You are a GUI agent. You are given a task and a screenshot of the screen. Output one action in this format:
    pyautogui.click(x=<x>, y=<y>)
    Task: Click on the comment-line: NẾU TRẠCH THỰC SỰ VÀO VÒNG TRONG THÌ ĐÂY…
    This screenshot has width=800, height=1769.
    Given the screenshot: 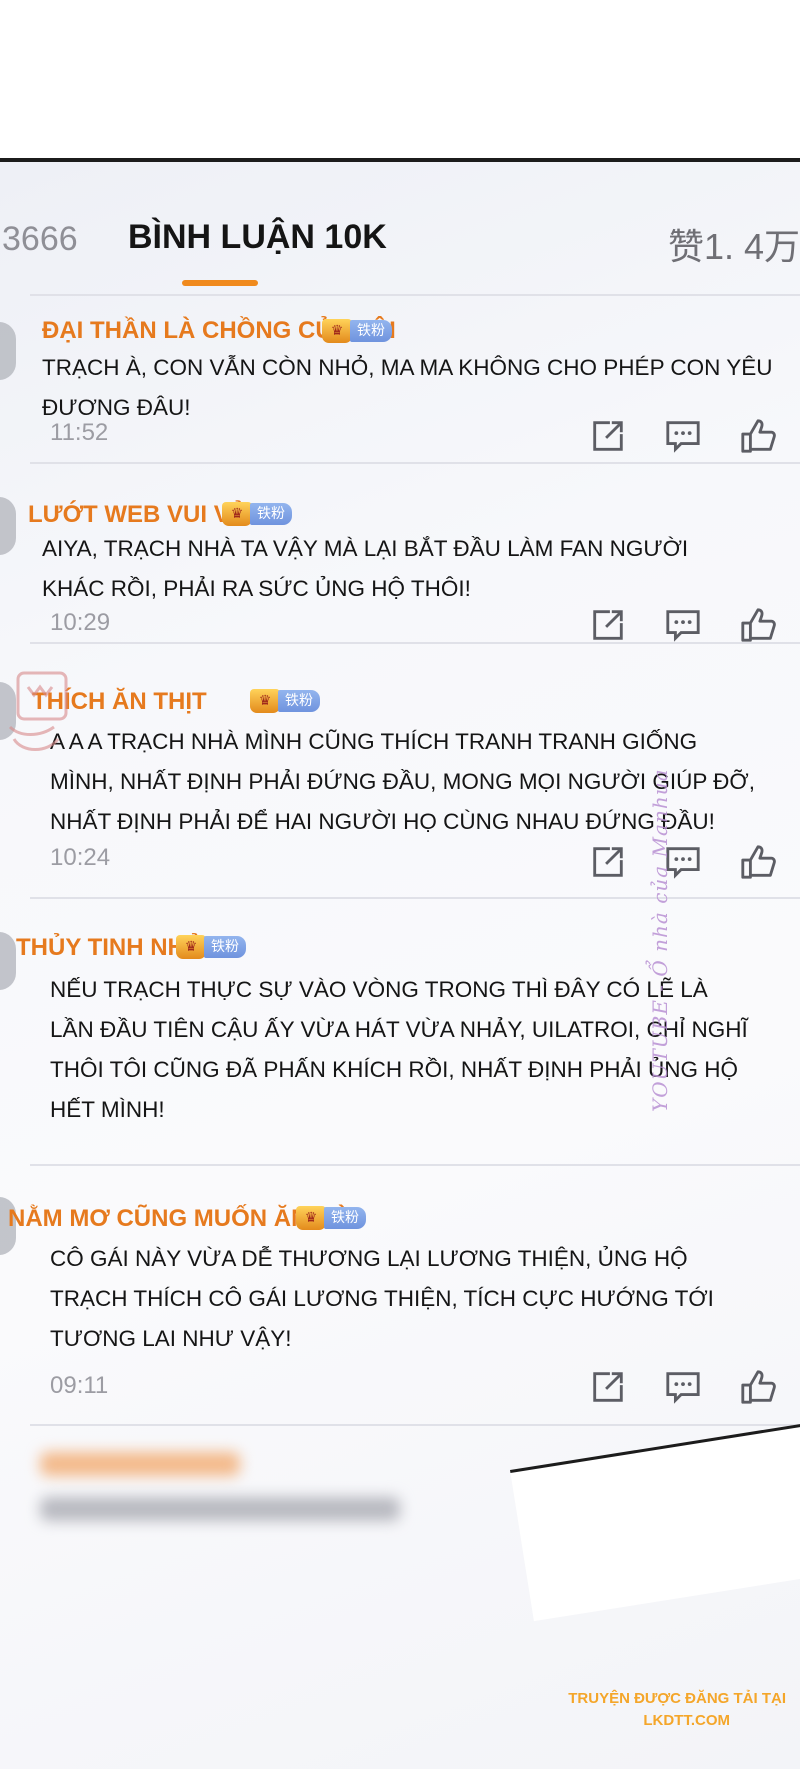 What is the action you would take?
    pyautogui.click(x=379, y=989)
    